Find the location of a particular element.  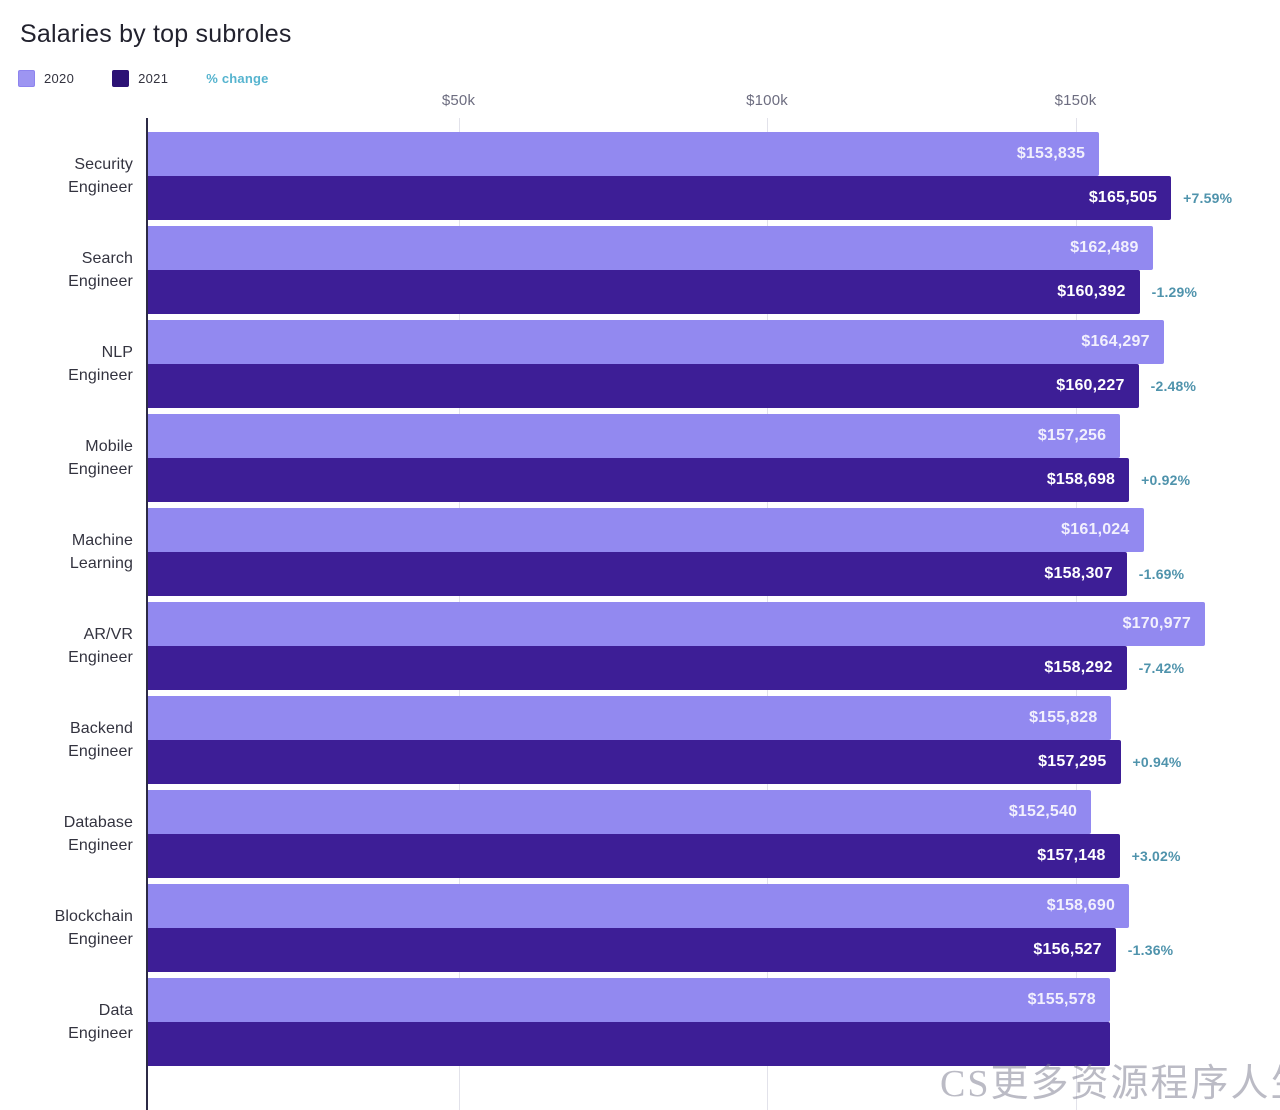

category-label-line1: Search is located at coordinates (107, 258).